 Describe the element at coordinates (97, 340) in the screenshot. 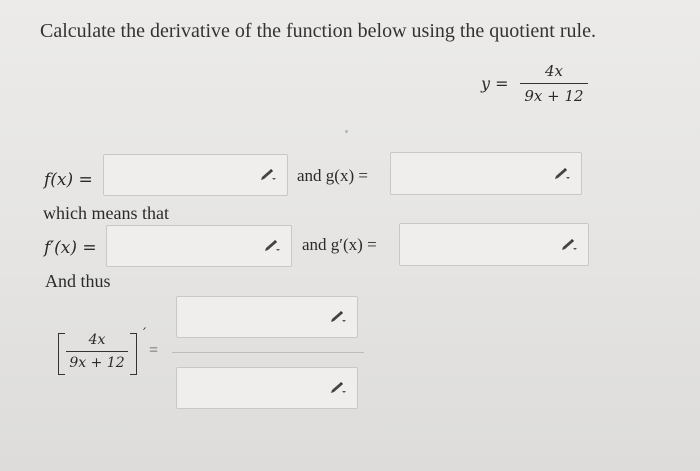

I see `derivative-numerator: 4x` at that location.